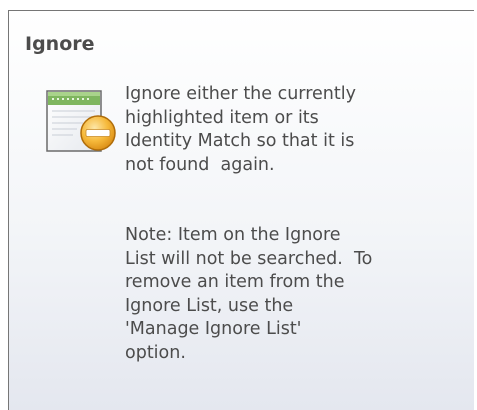 Image resolution: width=477 pixels, height=410 pixels. I want to click on tooltip-title: Ignore, so click(60, 44).